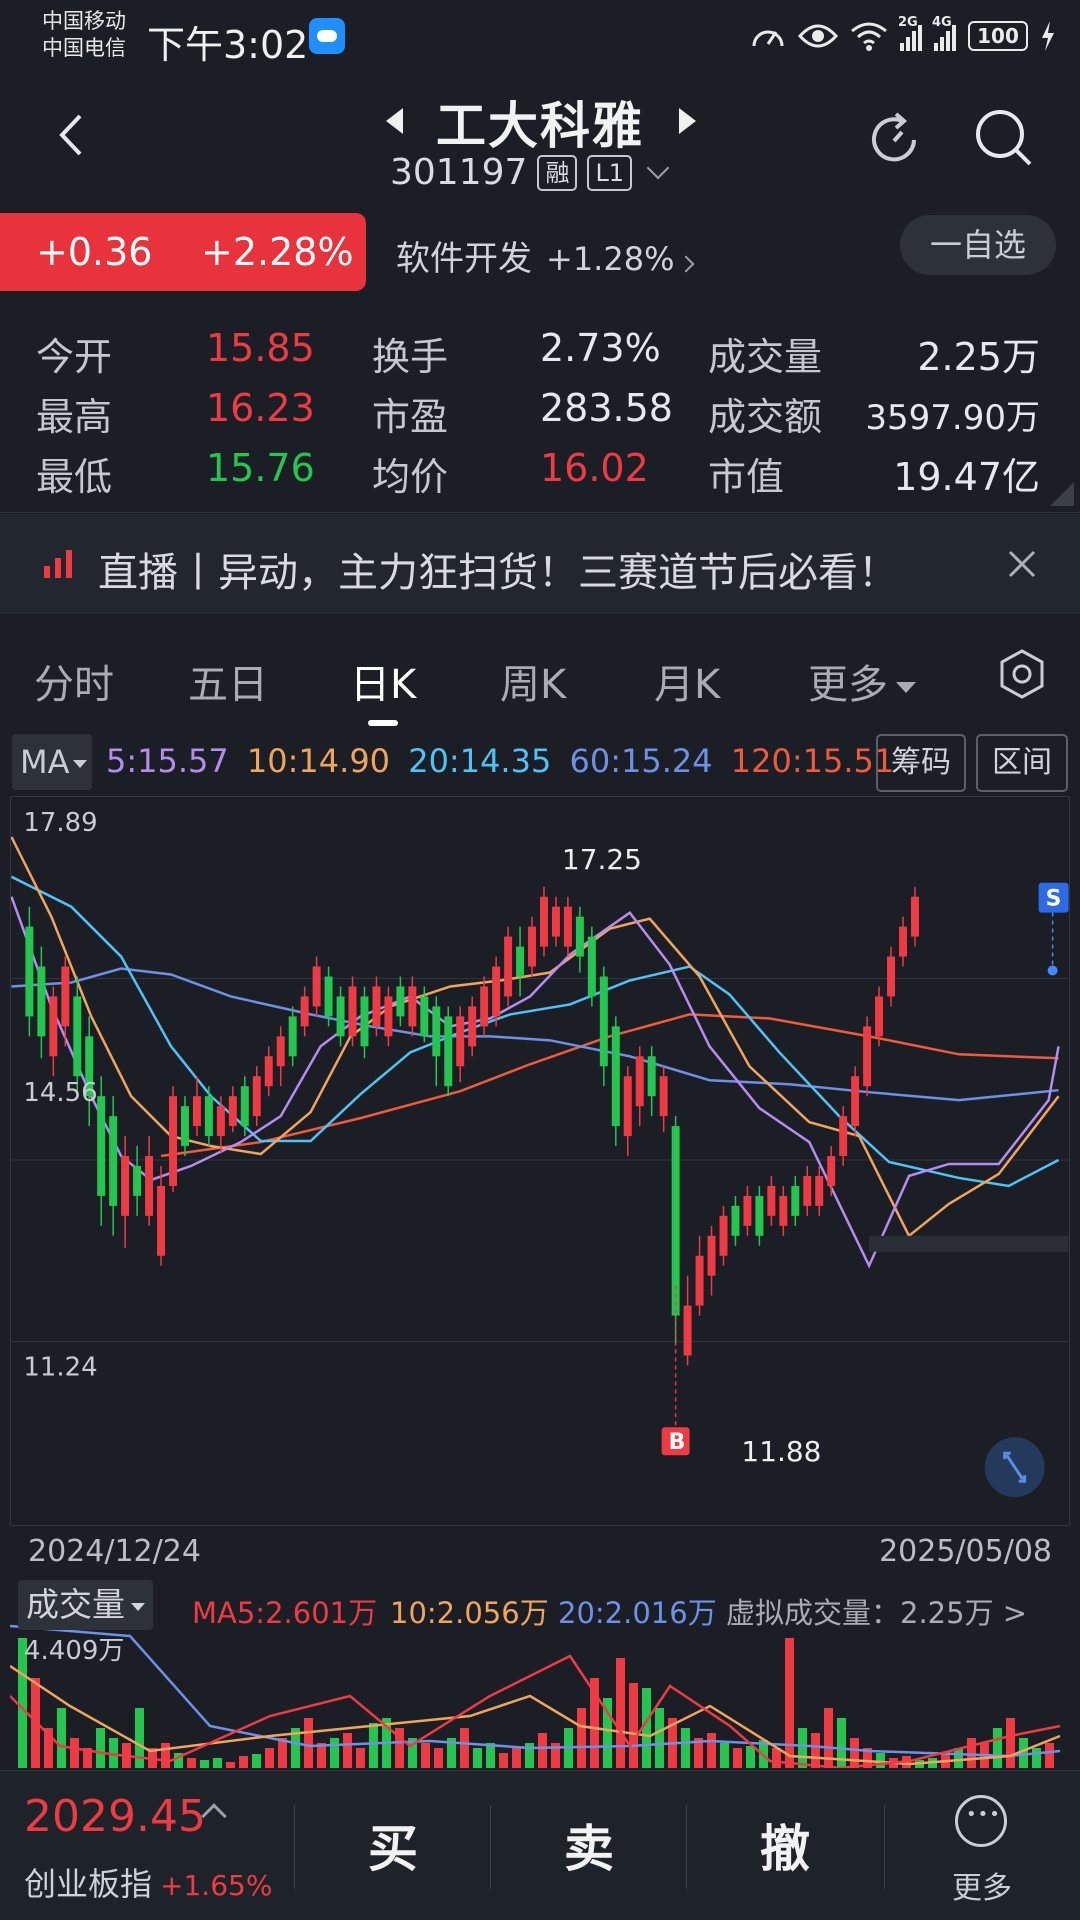  Describe the element at coordinates (600, 348) in the screenshot. I see `turnover-value: 2.73%` at that location.